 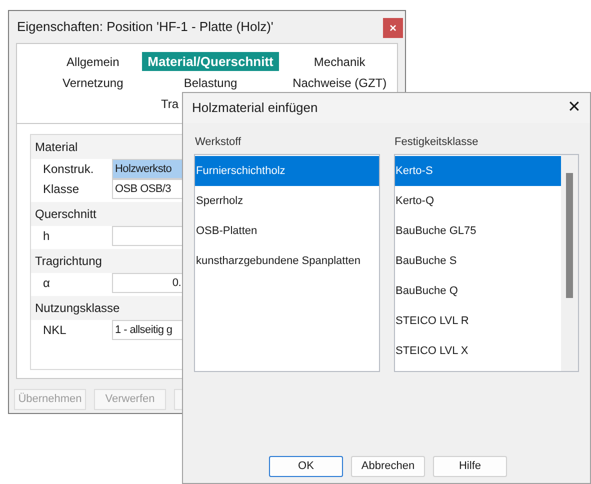 What do you see at coordinates (477, 351) in the screenshot?
I see `list-item: STEICO LVL X` at bounding box center [477, 351].